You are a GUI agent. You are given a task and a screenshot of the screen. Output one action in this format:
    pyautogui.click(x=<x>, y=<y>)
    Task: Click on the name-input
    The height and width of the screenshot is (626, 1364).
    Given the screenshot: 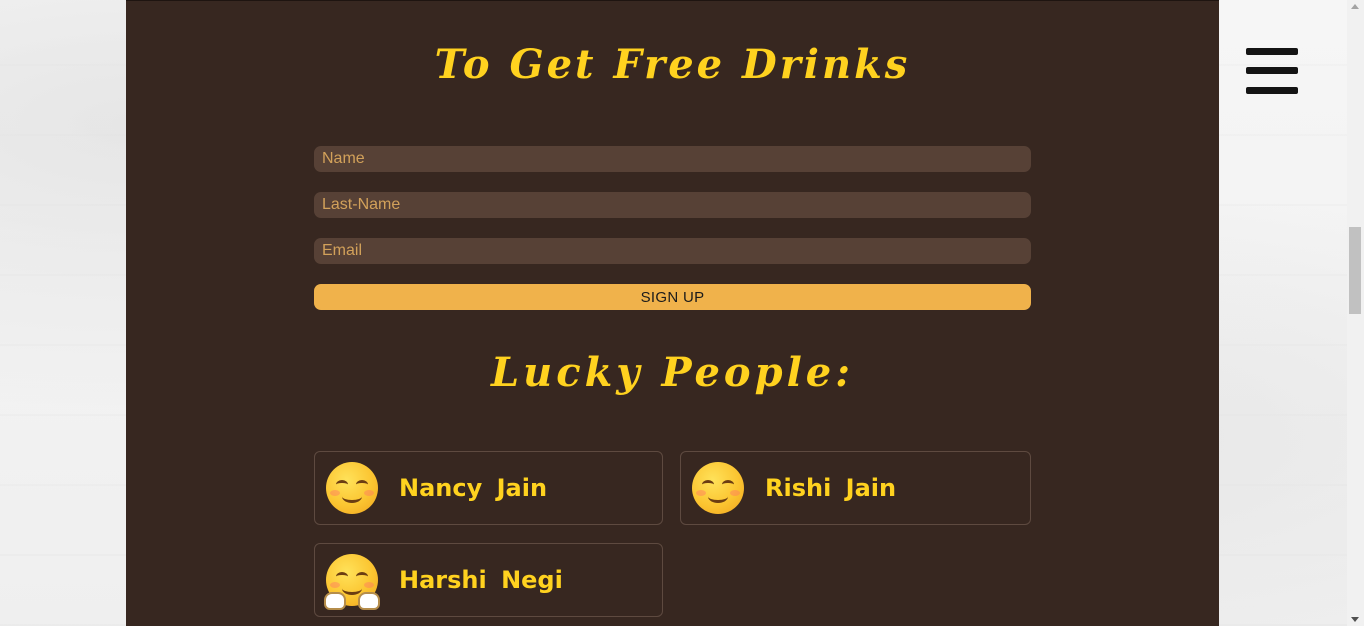 What is the action you would take?
    pyautogui.click(x=672, y=159)
    